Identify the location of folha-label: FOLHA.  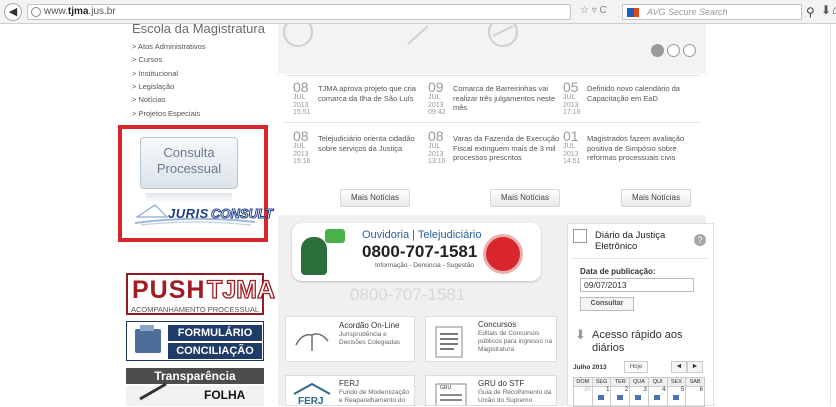
(225, 395).